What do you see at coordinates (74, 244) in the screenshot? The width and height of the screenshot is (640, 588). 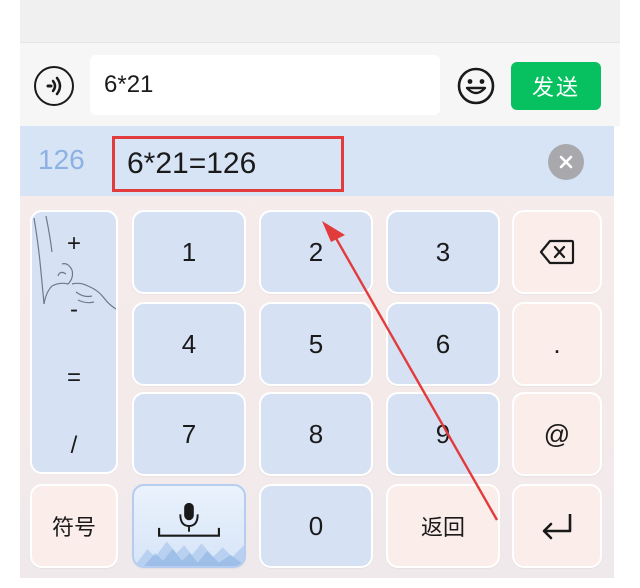 I see `plus-key: +` at bounding box center [74, 244].